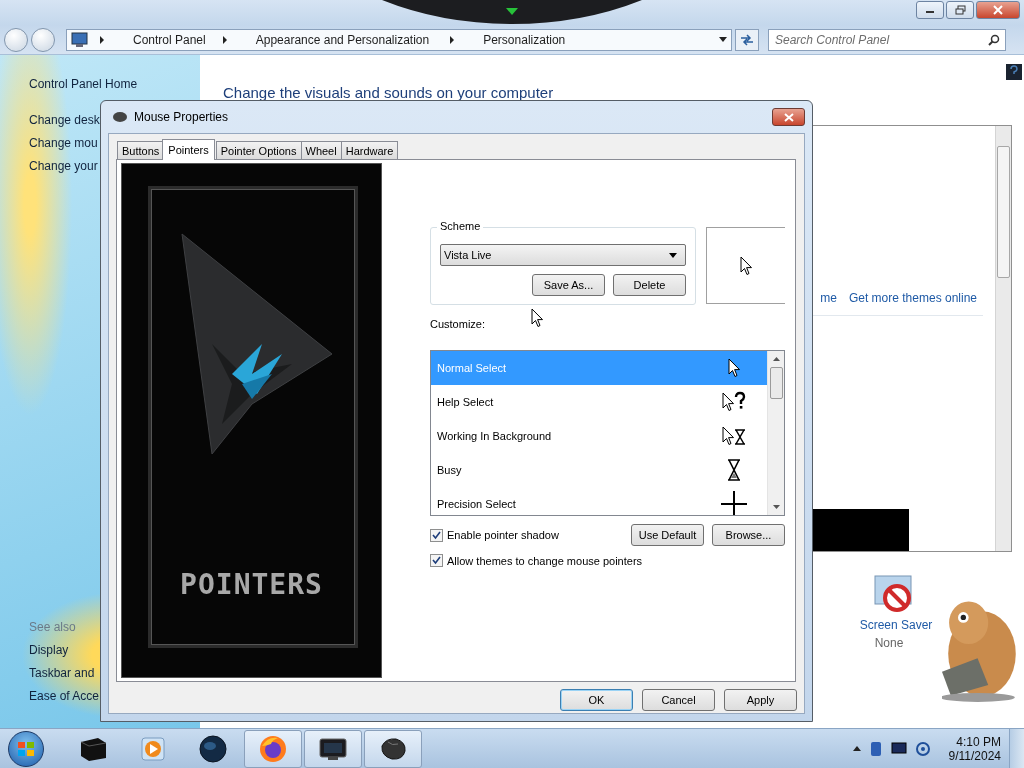  I want to click on device-icon, so click(875, 748).